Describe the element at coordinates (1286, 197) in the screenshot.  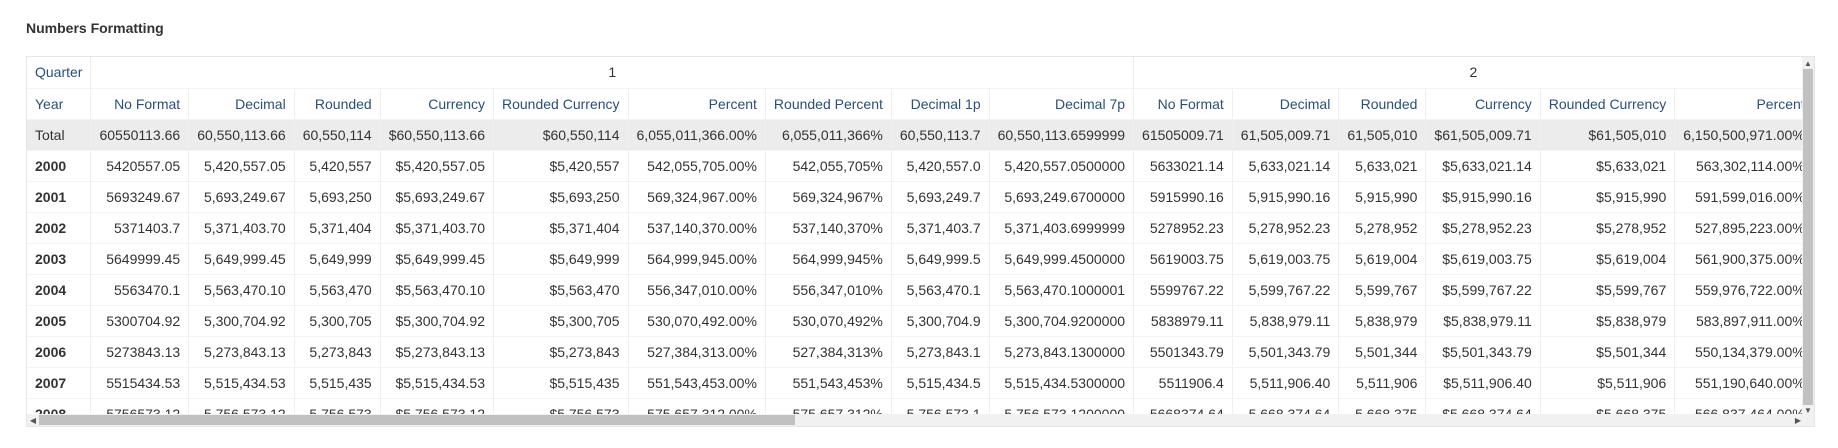
I see `table-cell: 5,915,990.16` at that location.